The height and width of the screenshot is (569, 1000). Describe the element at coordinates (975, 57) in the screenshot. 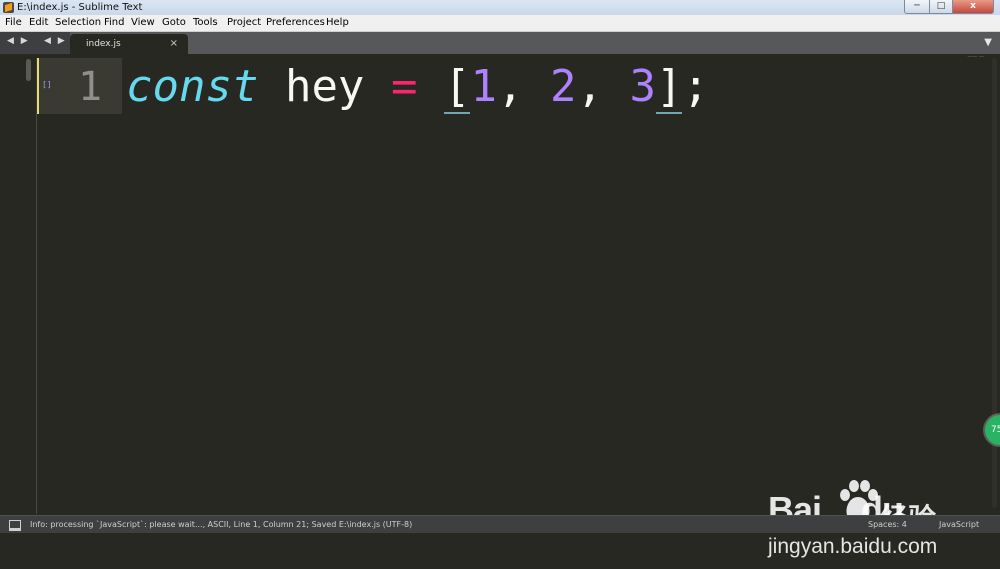

I see `minimap-preview: —— —` at that location.